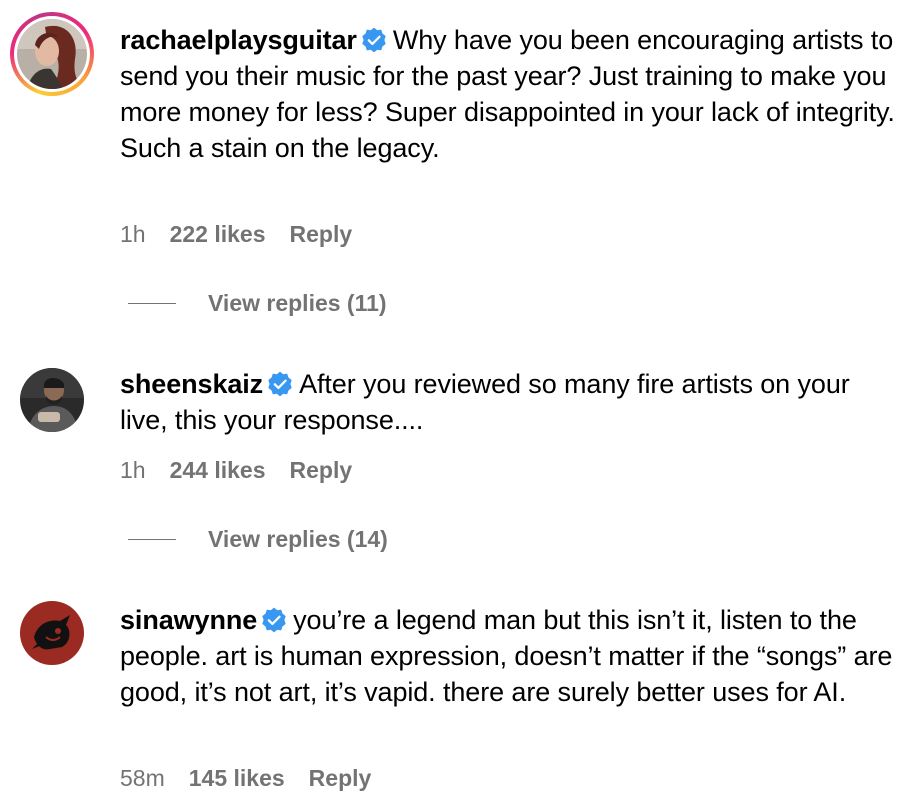  What do you see at coordinates (238, 40) in the screenshot?
I see `username-link: rachaelplaysguitar` at bounding box center [238, 40].